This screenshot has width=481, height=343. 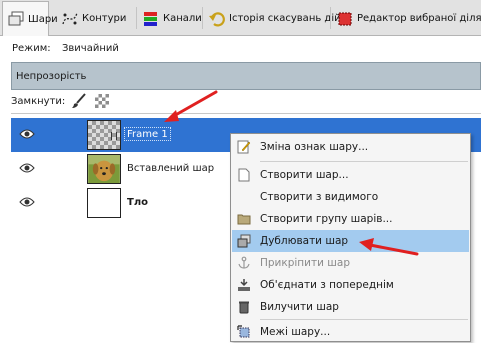 What do you see at coordinates (345, 18) in the screenshot?
I see `selection-editor-icon` at bounding box center [345, 18].